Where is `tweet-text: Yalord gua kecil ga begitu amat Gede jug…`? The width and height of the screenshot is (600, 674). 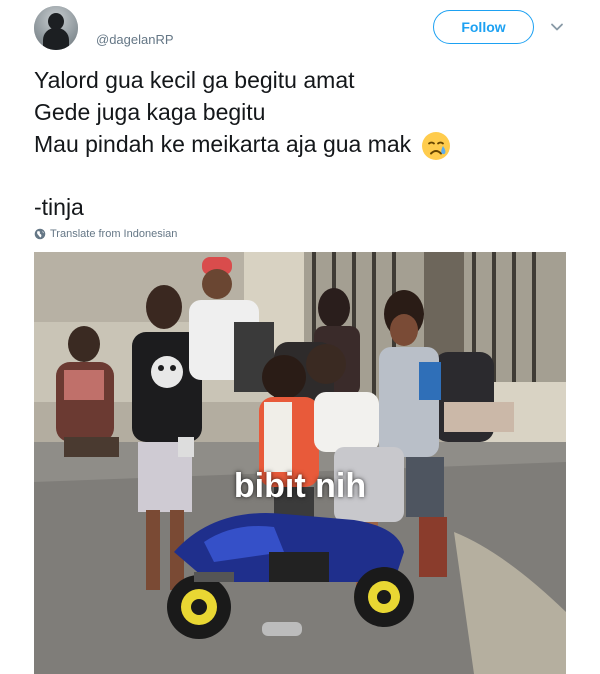
tweet-text: Yalord gua kecil ga begitu amat Gede jug… is located at coordinates (304, 113).